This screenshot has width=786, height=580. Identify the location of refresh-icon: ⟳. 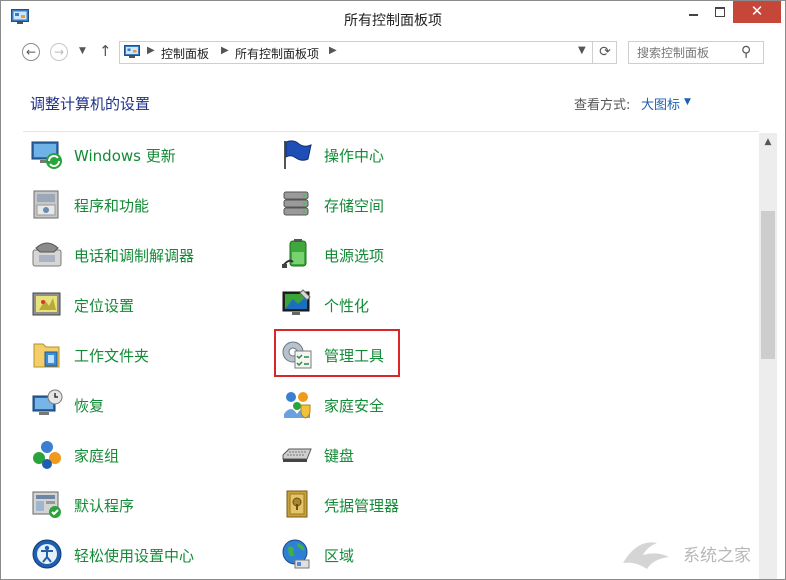
(605, 52).